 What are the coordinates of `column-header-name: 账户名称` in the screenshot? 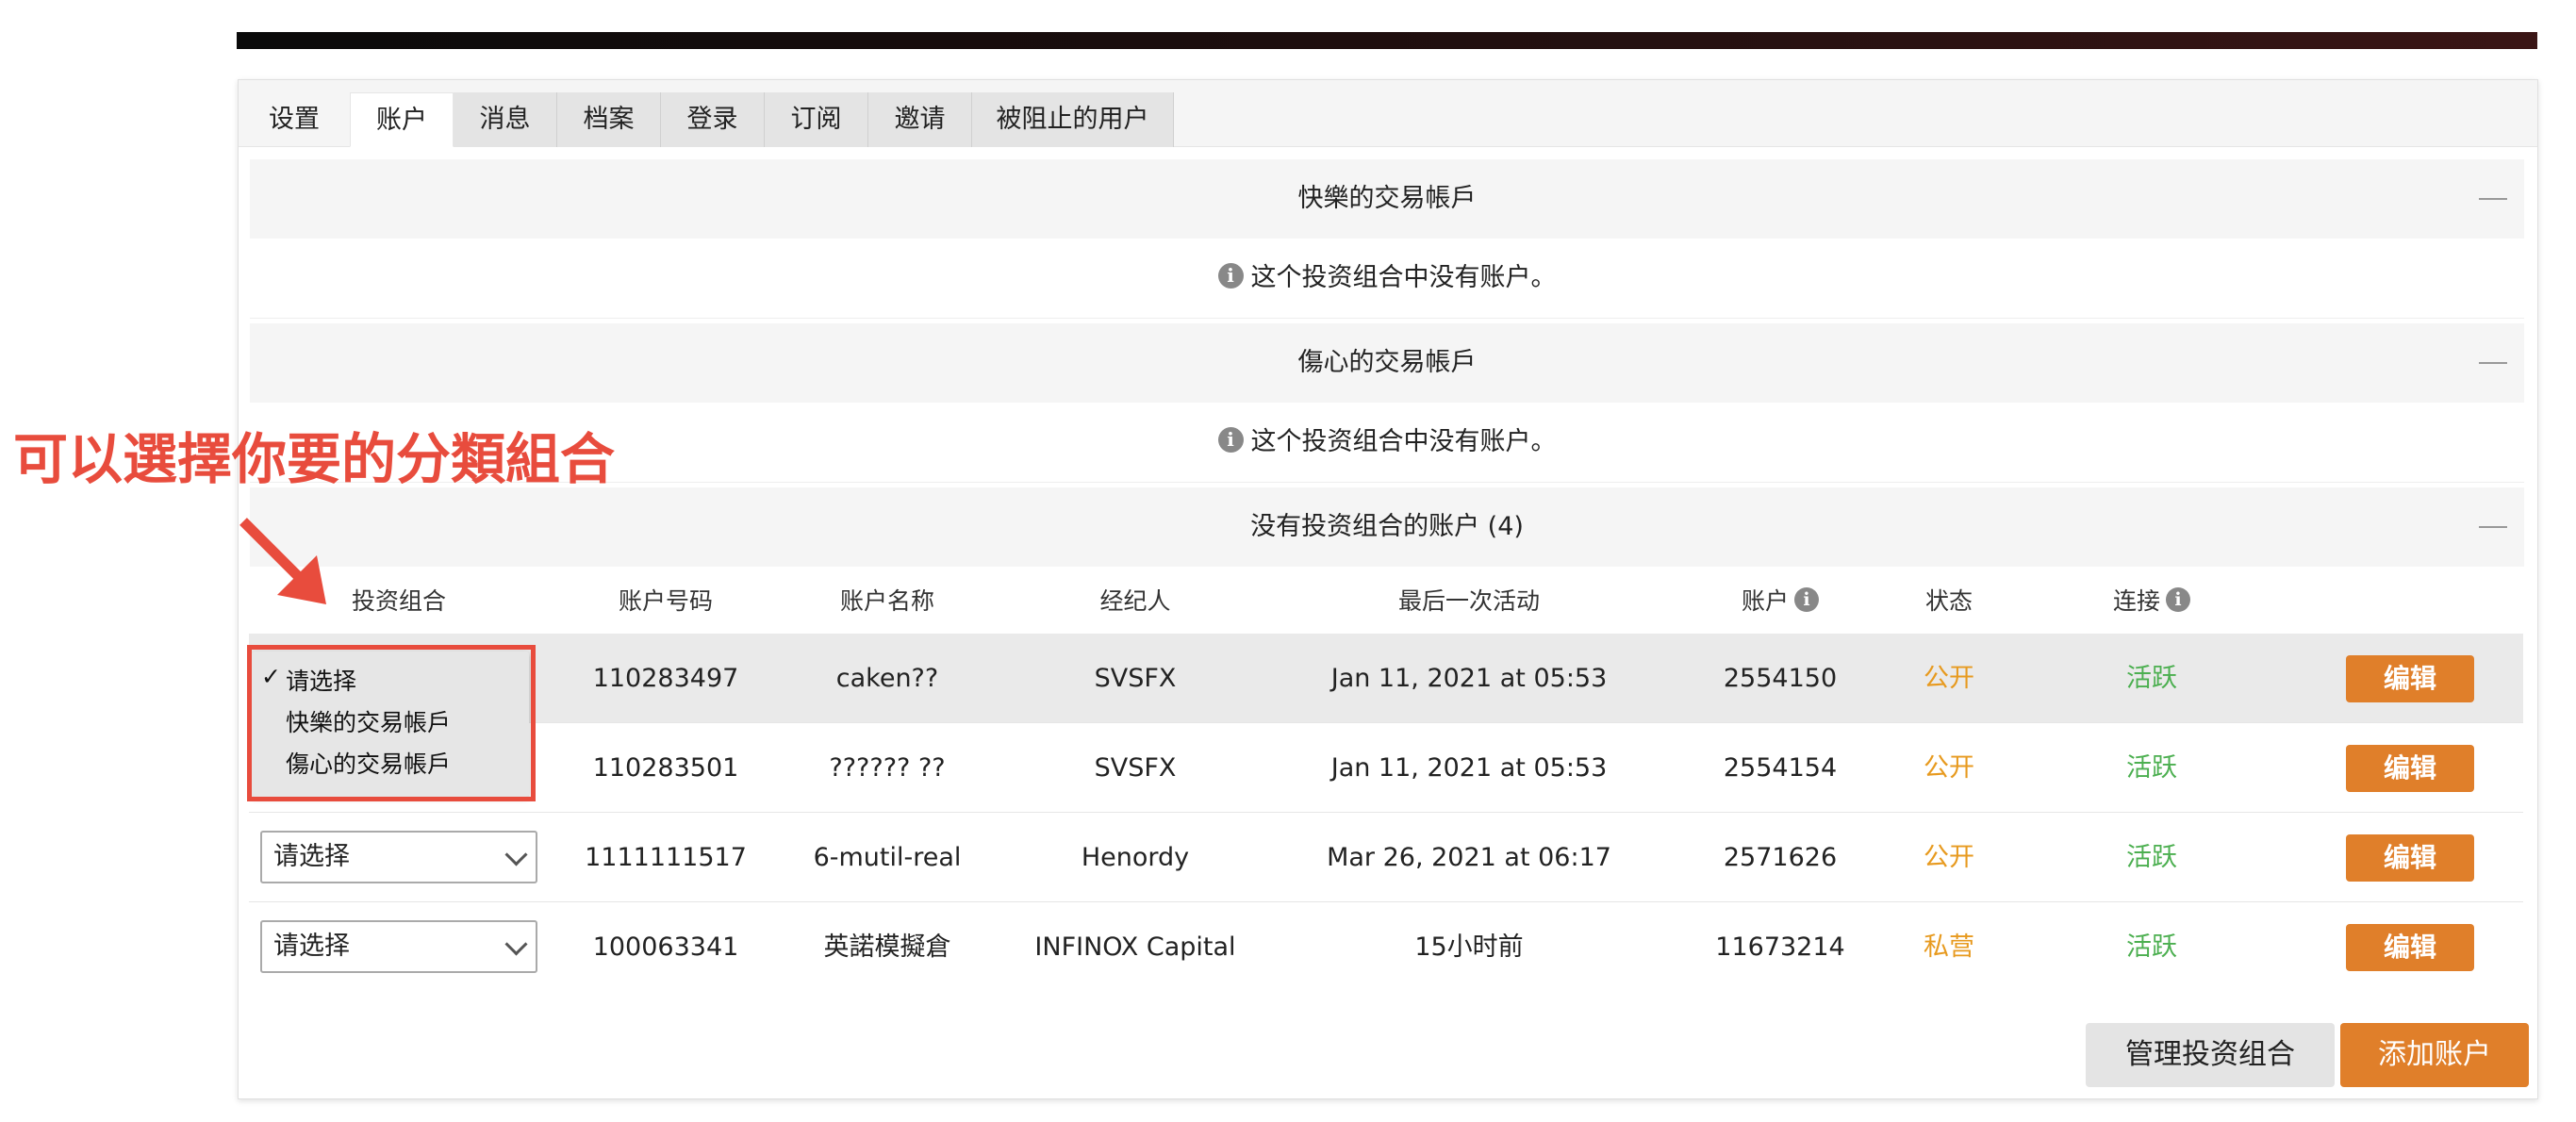 It's located at (887, 601).